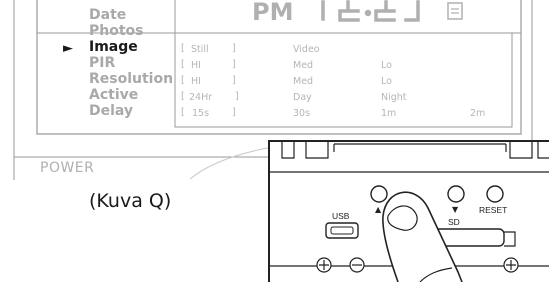 This screenshot has height=282, width=549. I want to click on down-arrow-icon: ▼, so click(455, 209).